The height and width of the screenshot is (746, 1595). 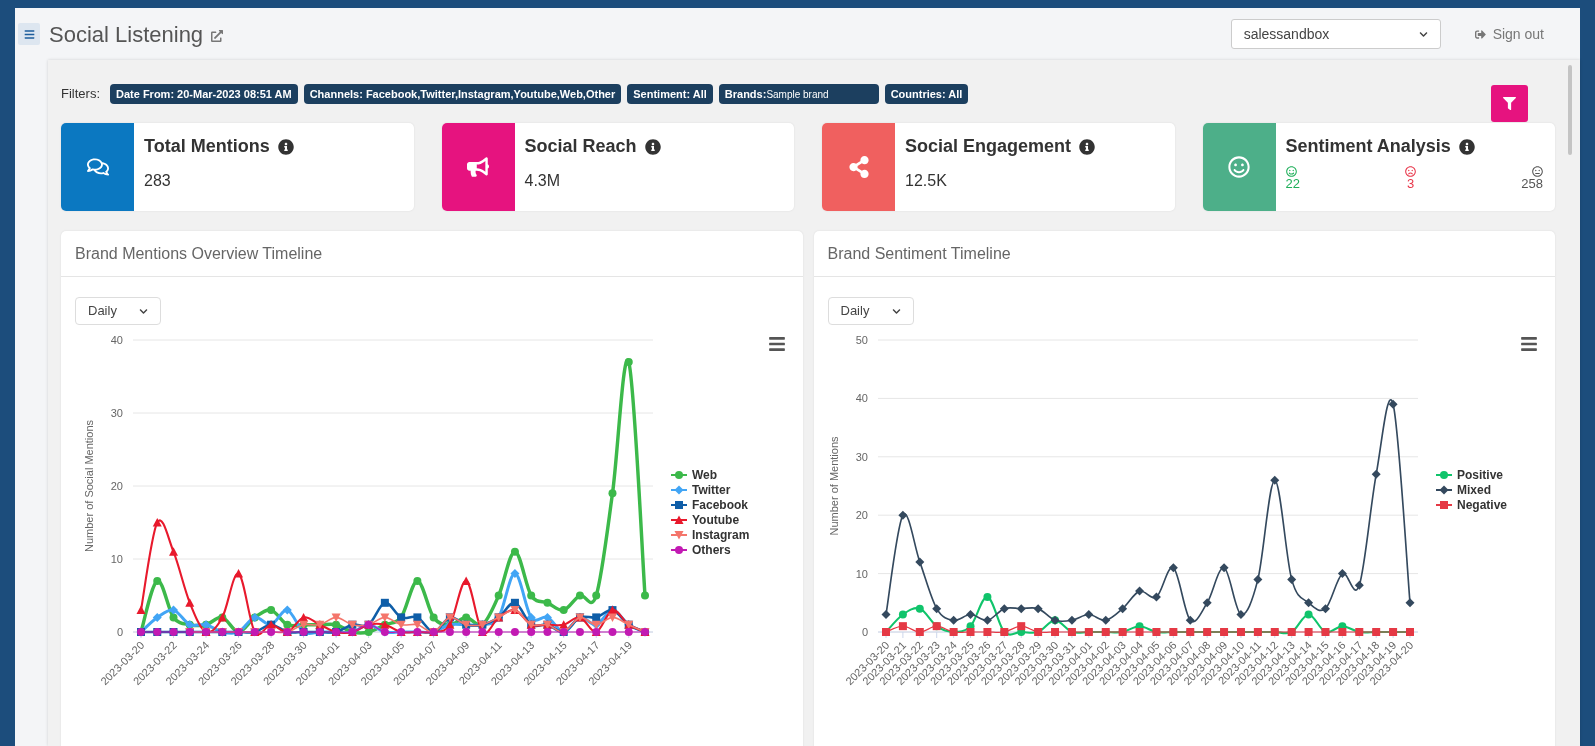 What do you see at coordinates (1537, 171) in the screenshot?
I see `neutral-face-icon` at bounding box center [1537, 171].